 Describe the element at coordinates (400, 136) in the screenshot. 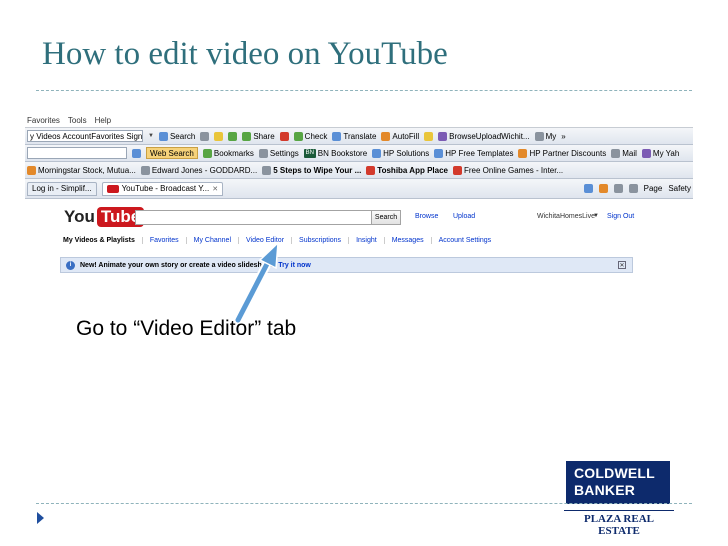

I see `autofill-button: AutoFill` at that location.